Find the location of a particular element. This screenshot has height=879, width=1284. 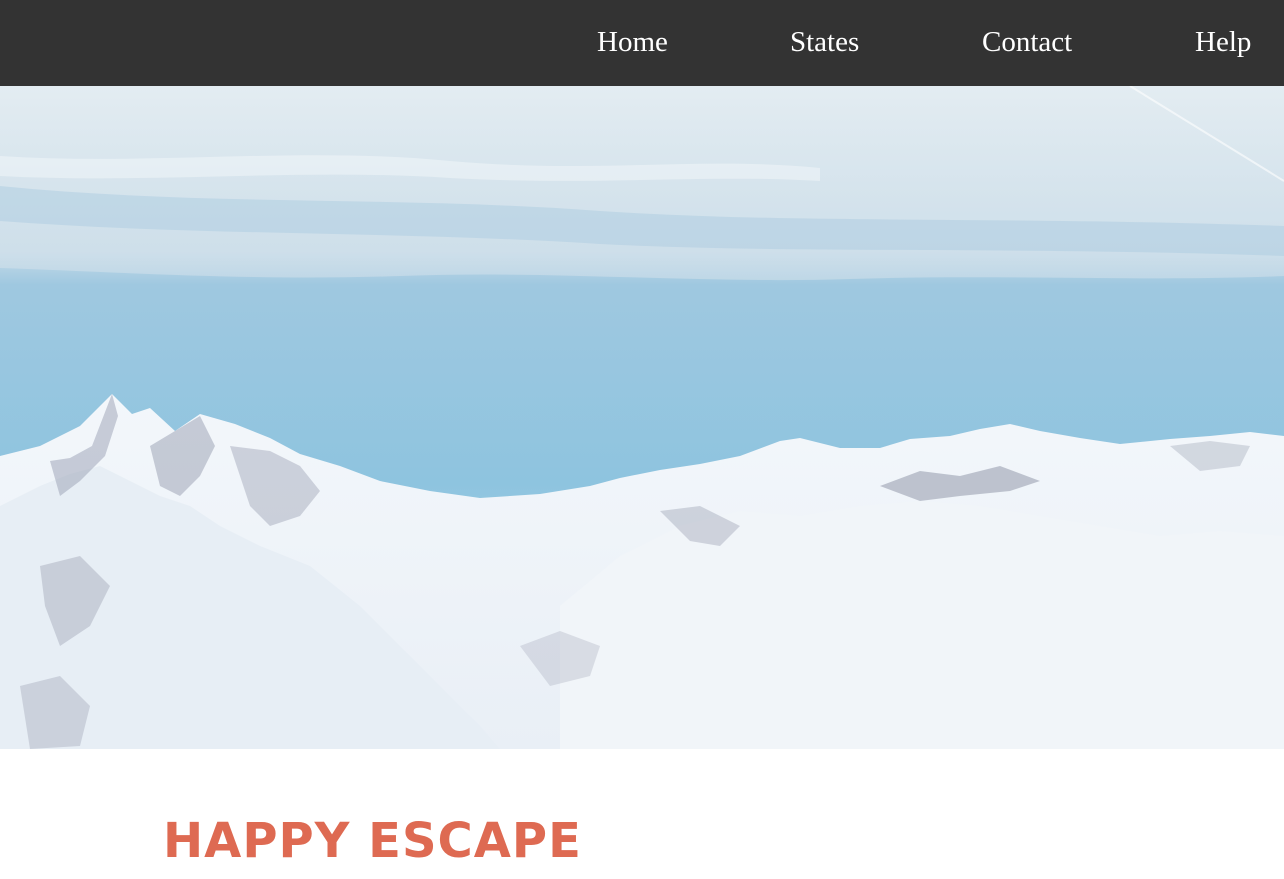

nav-link-home: Home is located at coordinates (632, 42).